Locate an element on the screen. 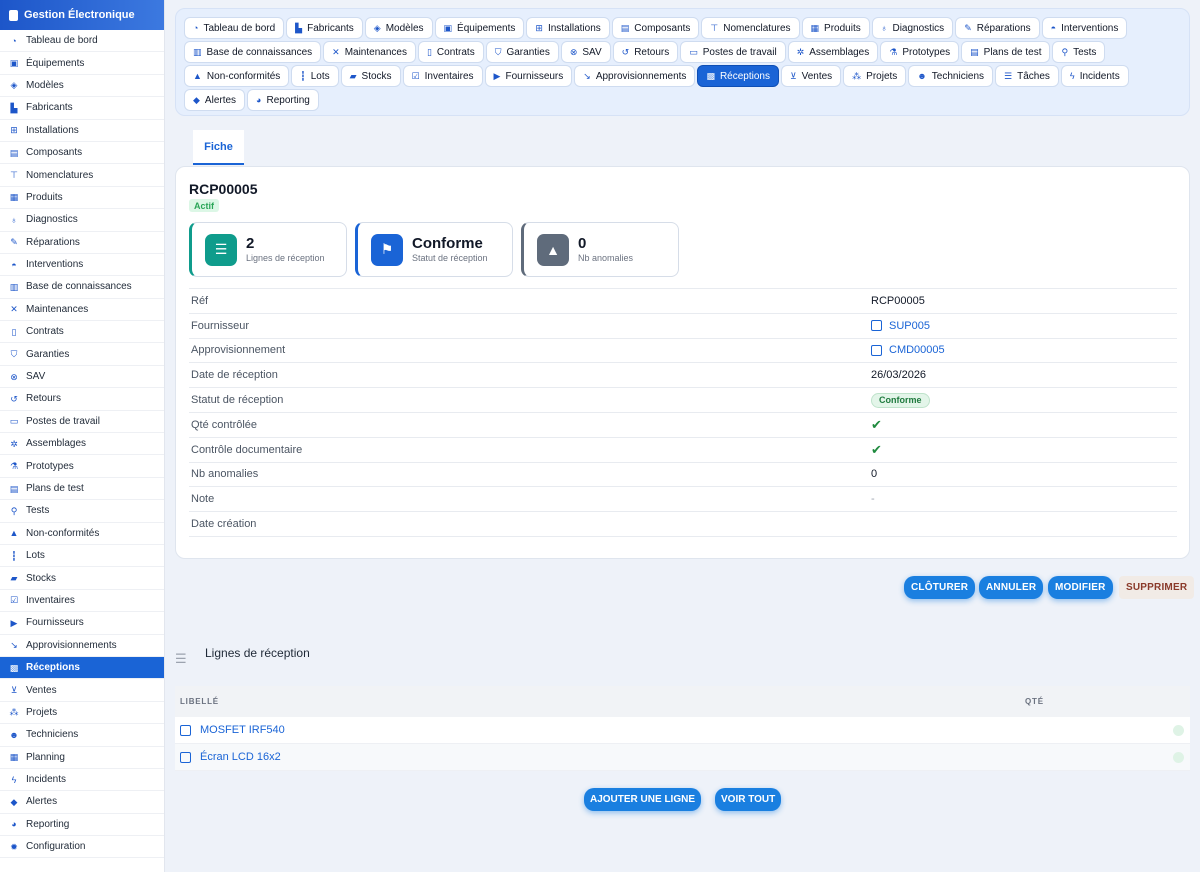 The width and height of the screenshot is (1200, 872). sidebar-item-maintenances: ✕ Maintenances is located at coordinates (82, 310).